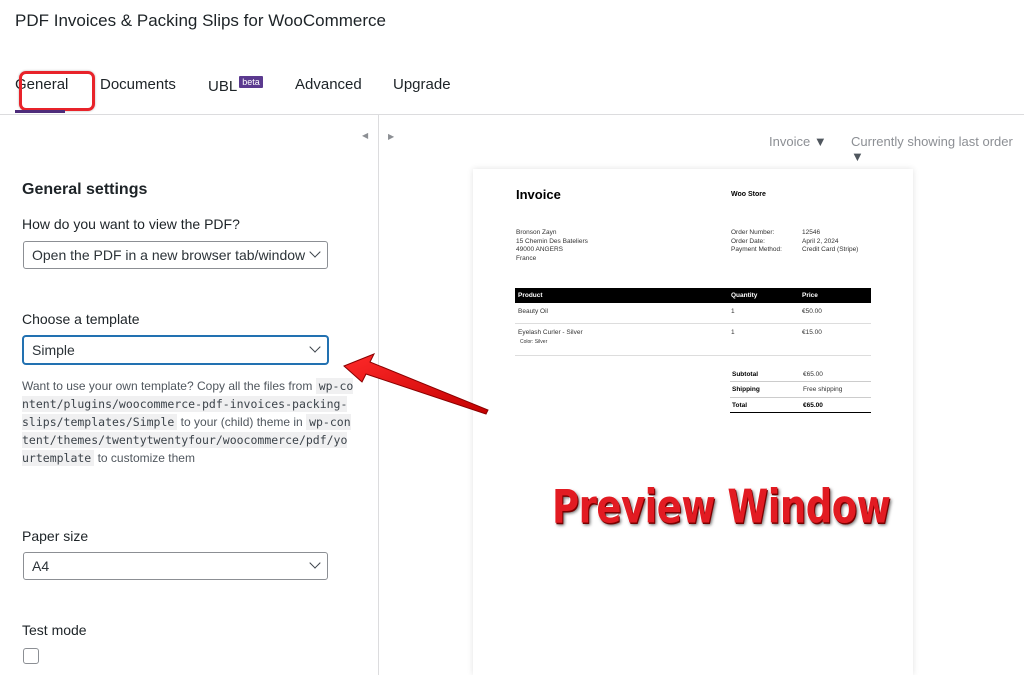  Describe the element at coordinates (753, 232) in the screenshot. I see `meta-label: Order Number:` at that location.